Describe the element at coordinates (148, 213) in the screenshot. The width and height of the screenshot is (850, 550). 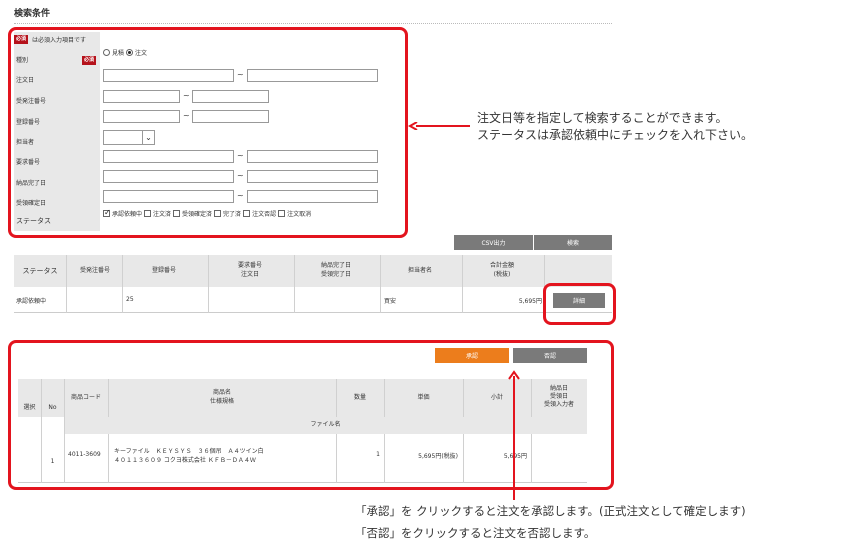
I see `status-checkbox-ordered` at that location.